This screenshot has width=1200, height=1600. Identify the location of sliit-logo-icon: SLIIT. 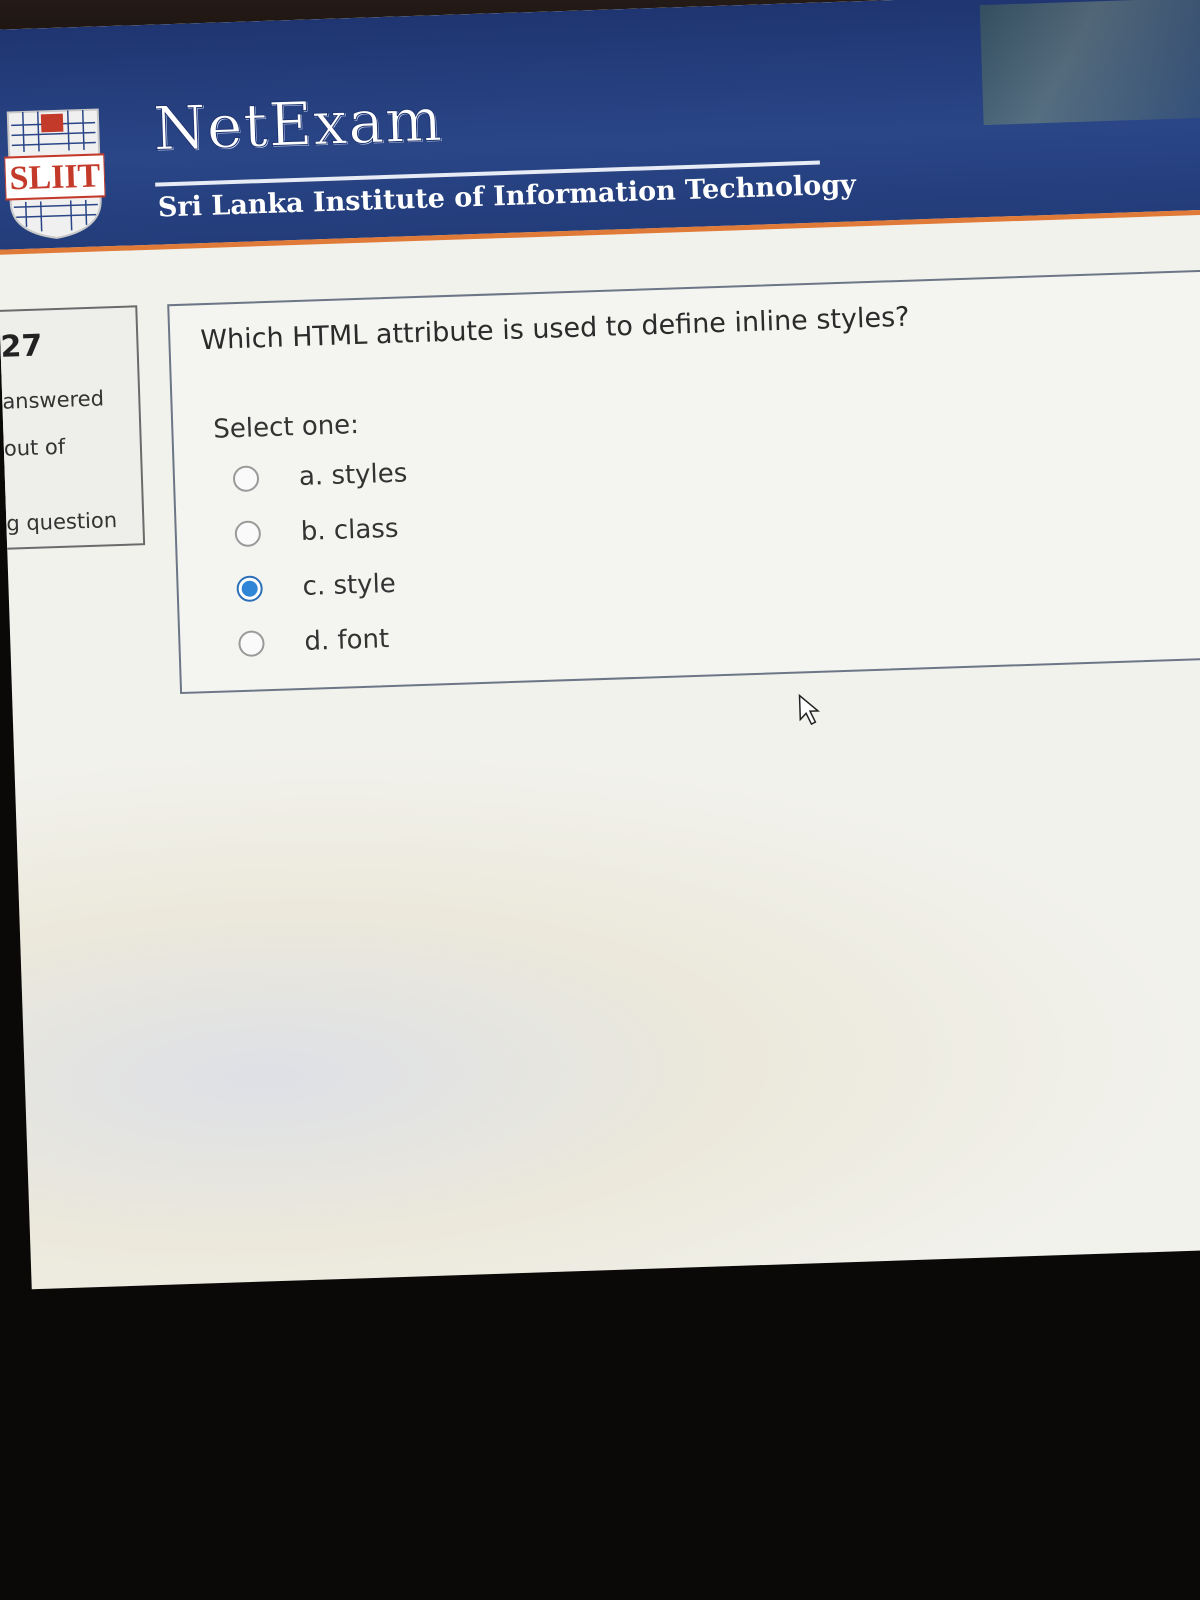
(55, 173).